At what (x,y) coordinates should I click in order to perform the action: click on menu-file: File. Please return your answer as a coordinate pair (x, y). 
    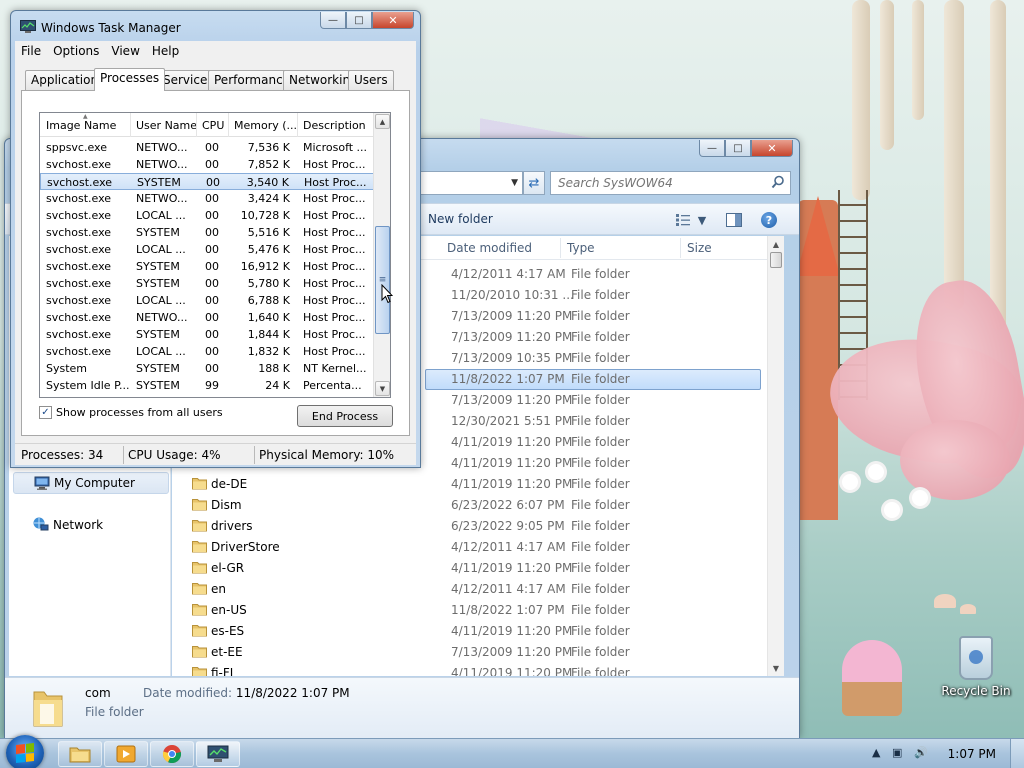
    Looking at the image, I should click on (31, 51).